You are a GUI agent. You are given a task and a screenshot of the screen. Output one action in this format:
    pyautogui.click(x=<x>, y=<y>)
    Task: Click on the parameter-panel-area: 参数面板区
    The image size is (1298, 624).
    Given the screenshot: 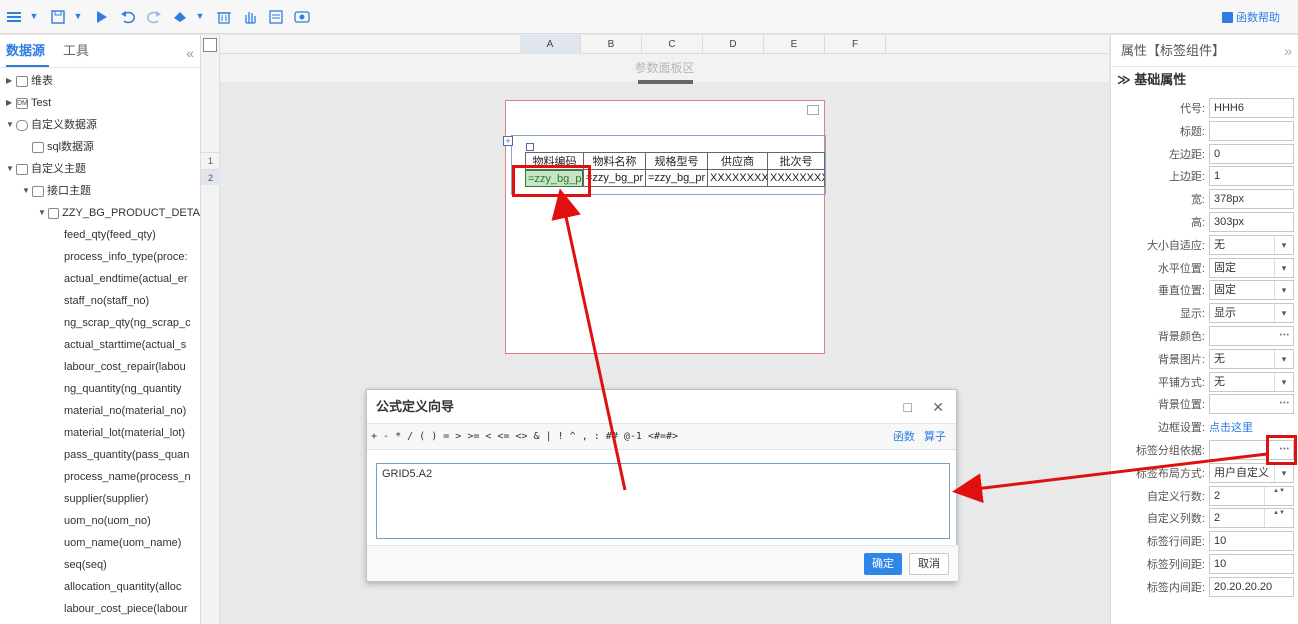 What is the action you would take?
    pyautogui.click(x=664, y=69)
    